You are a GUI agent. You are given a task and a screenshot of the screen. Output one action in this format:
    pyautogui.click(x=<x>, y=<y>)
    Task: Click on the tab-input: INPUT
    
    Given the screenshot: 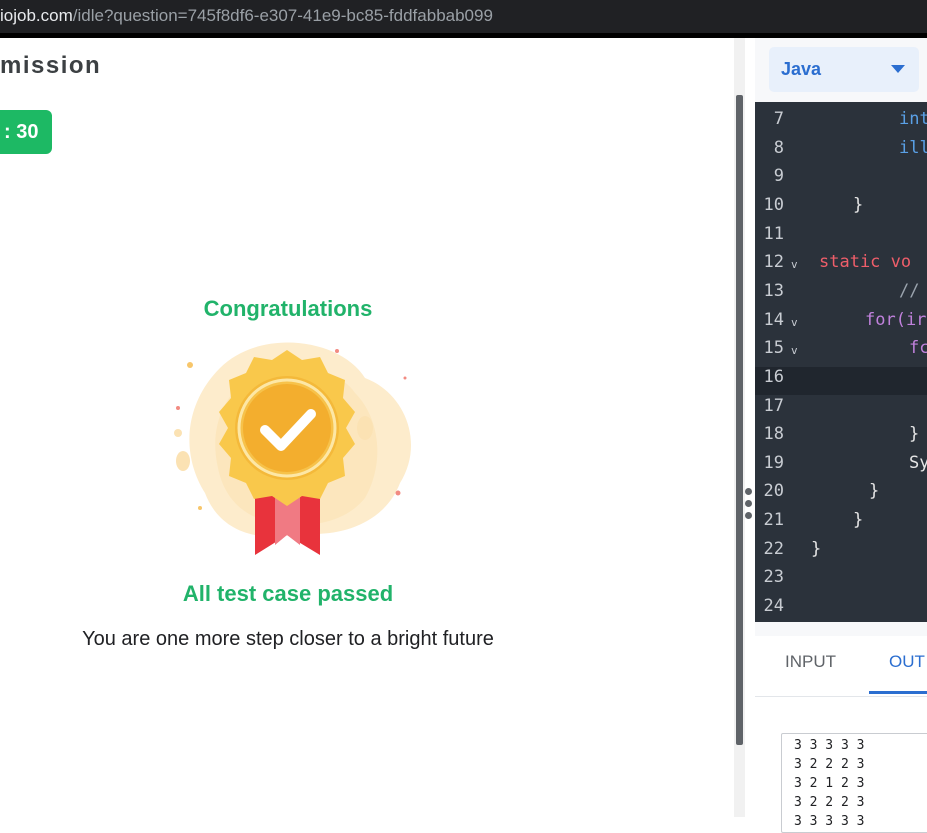 What is the action you would take?
    pyautogui.click(x=810, y=662)
    